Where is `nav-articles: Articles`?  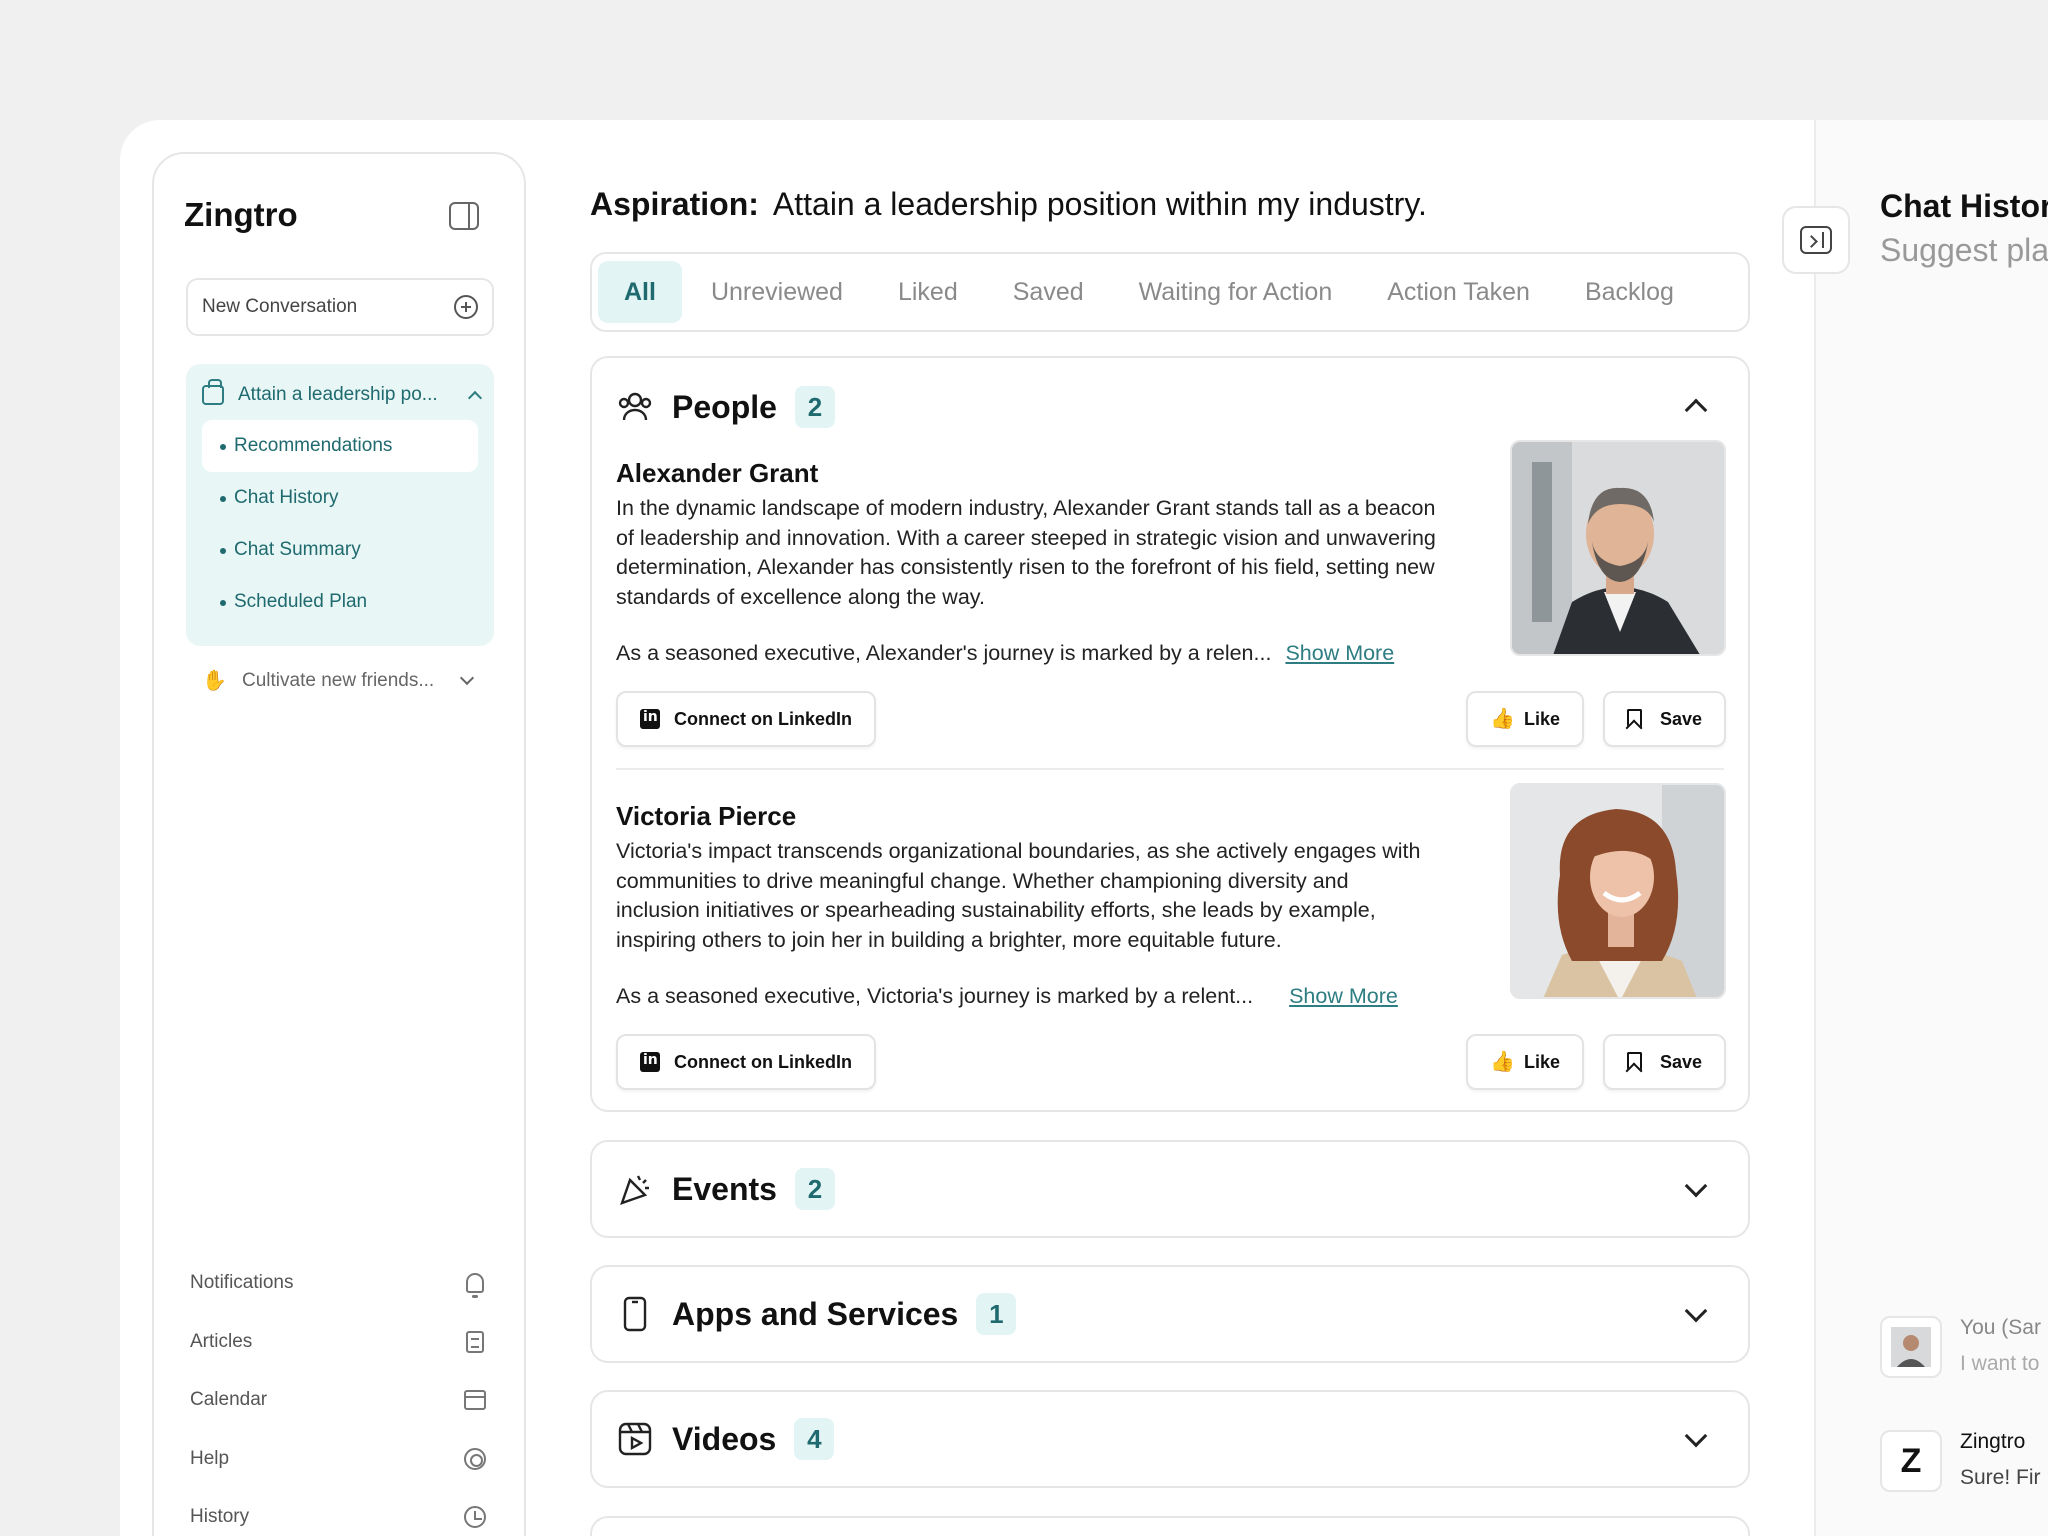 nav-articles: Articles is located at coordinates (340, 1342).